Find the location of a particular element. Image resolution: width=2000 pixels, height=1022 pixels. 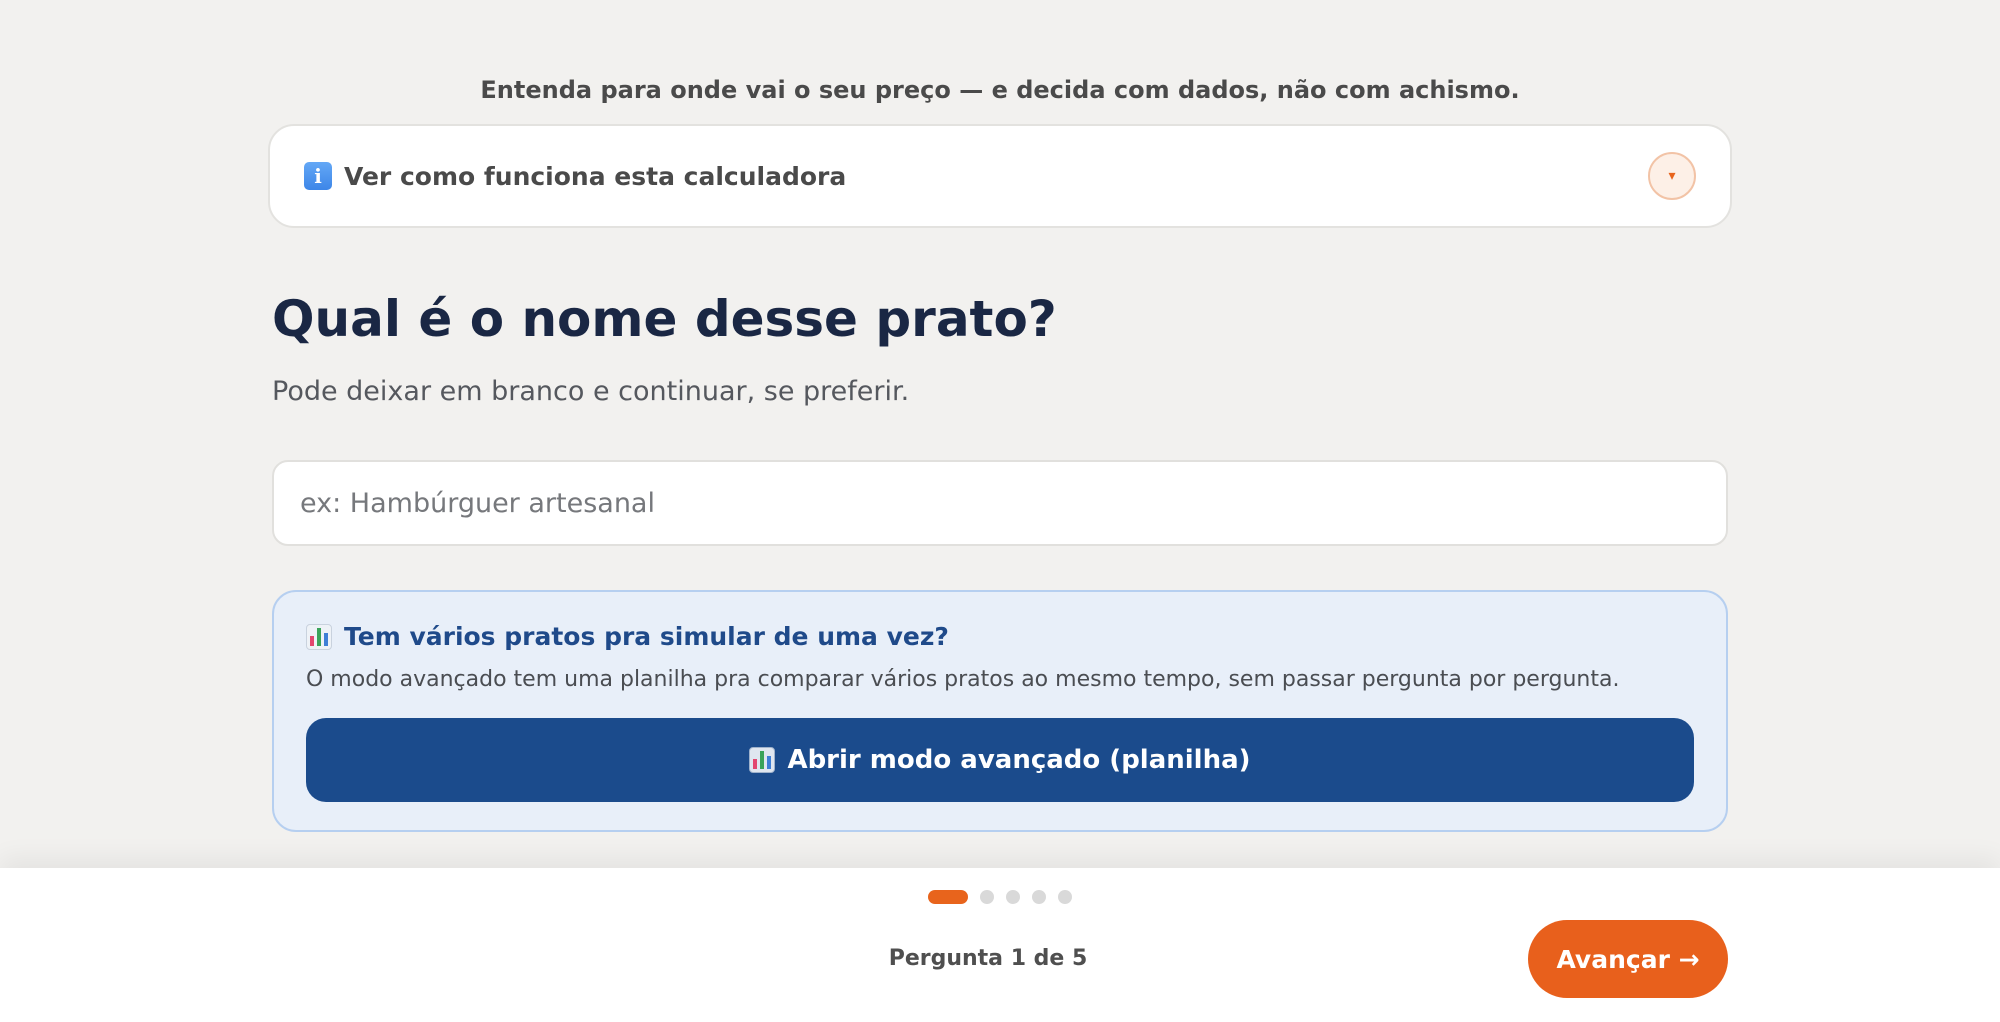

chevron-down-icon: ▾ is located at coordinates (1672, 176).